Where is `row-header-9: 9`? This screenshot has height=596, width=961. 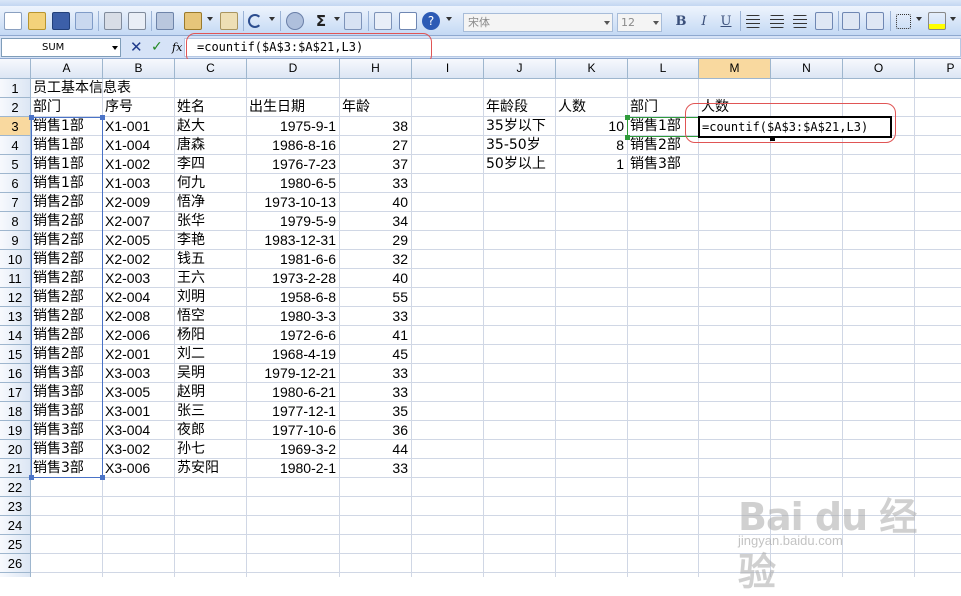
row-header-9: 9 is located at coordinates (15, 240).